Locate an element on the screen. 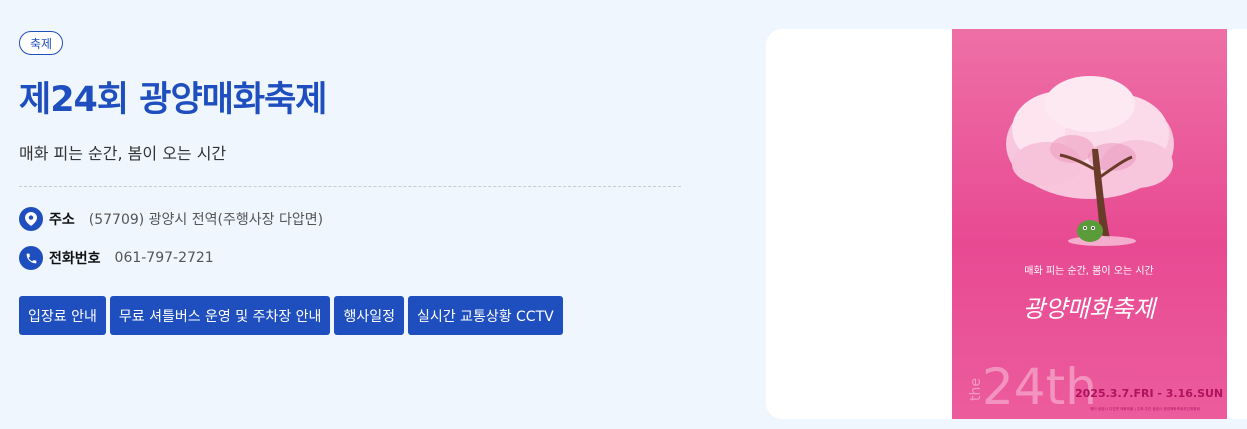  event-schedule-button: 행사일정 is located at coordinates (369, 315).